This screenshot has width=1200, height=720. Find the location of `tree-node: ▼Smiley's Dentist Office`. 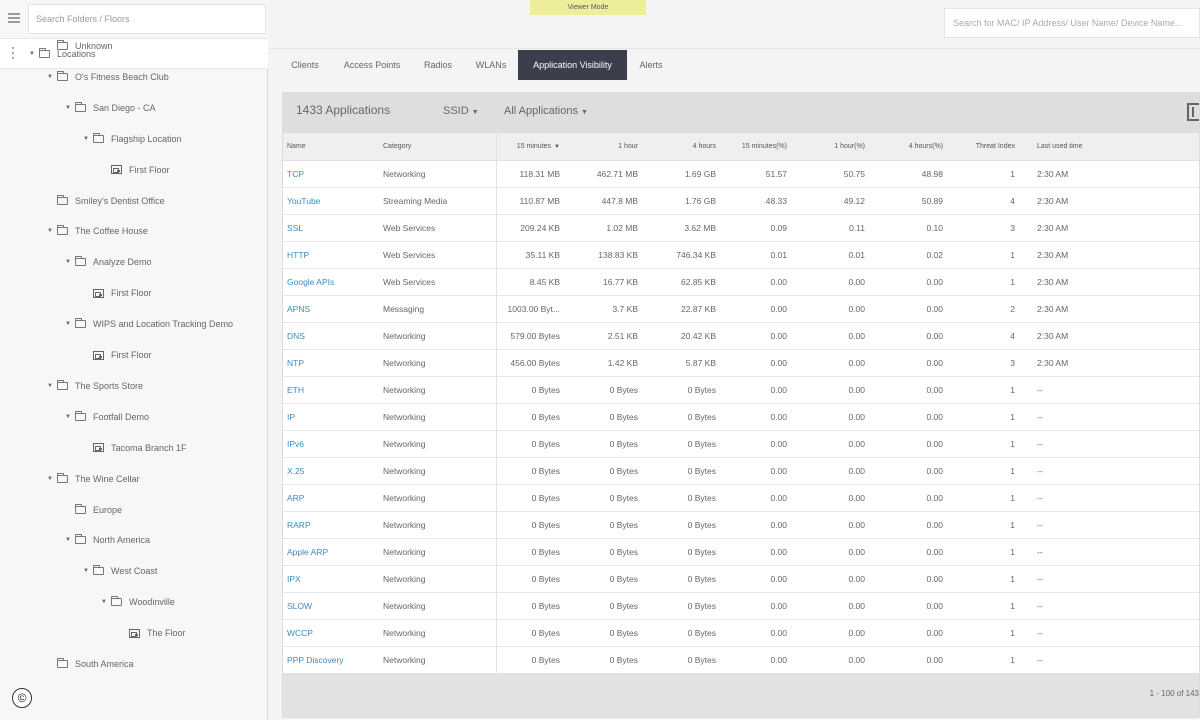

tree-node: ▼Smiley's Dentist Office is located at coordinates (105, 201).